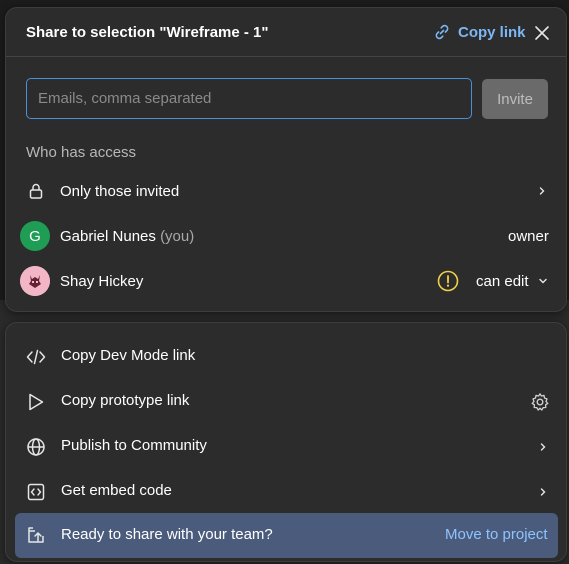 This screenshot has height=564, width=569. Describe the element at coordinates (286, 402) in the screenshot. I see `menu-item-prototype-link: Copy prototype link` at that location.